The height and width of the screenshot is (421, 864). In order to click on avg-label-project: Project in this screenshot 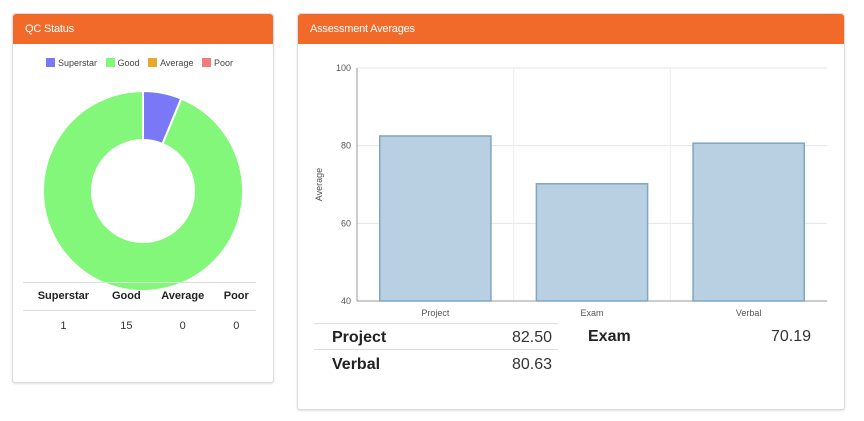, I will do `click(359, 337)`.